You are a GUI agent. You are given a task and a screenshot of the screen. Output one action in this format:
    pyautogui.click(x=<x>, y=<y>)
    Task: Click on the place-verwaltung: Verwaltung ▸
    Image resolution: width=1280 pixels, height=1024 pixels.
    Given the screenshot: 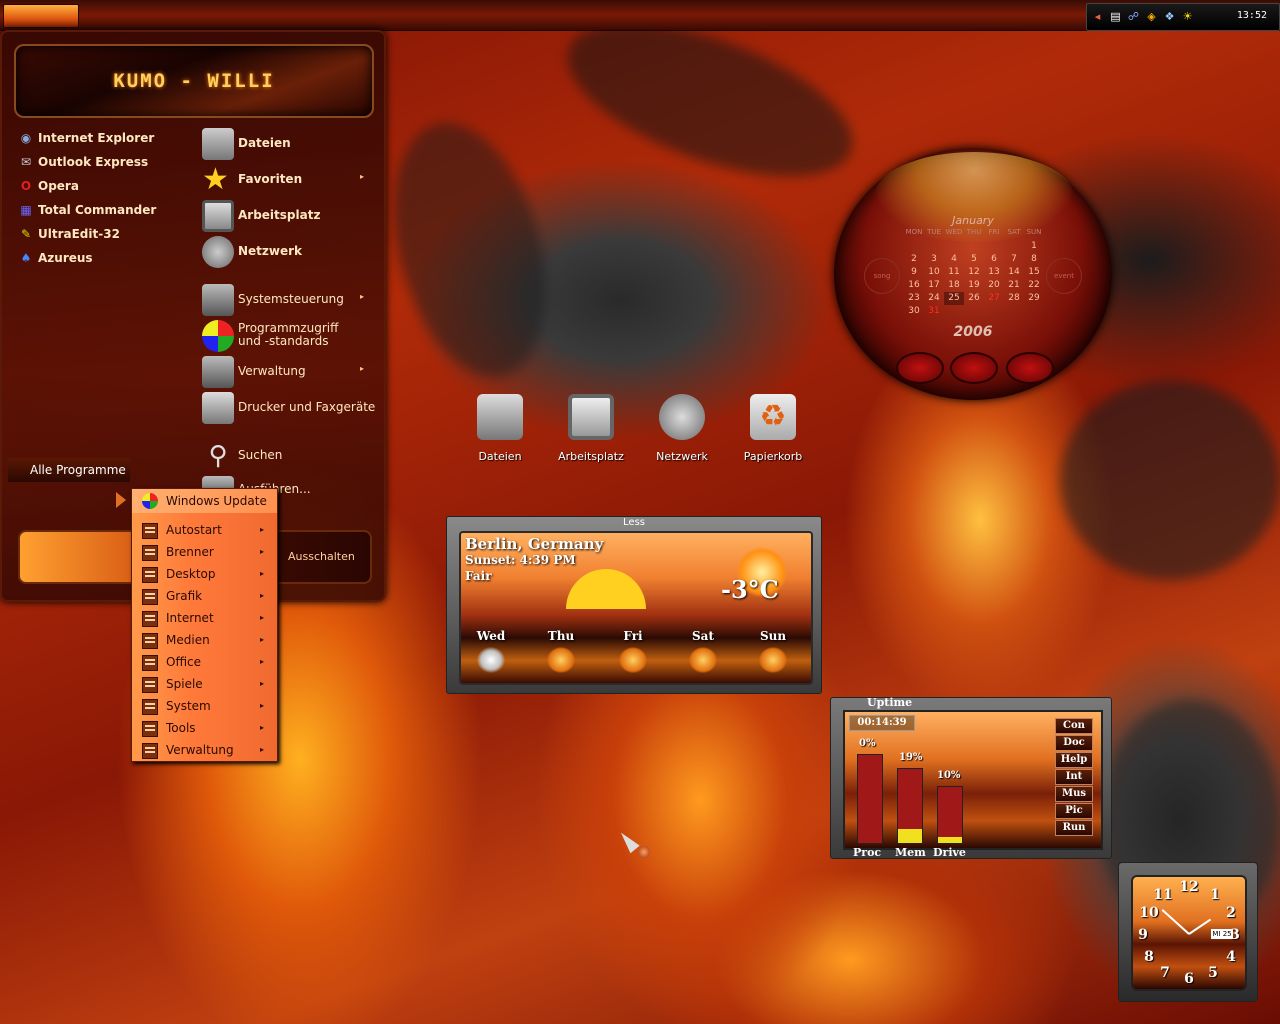 What is the action you would take?
    pyautogui.click(x=287, y=372)
    